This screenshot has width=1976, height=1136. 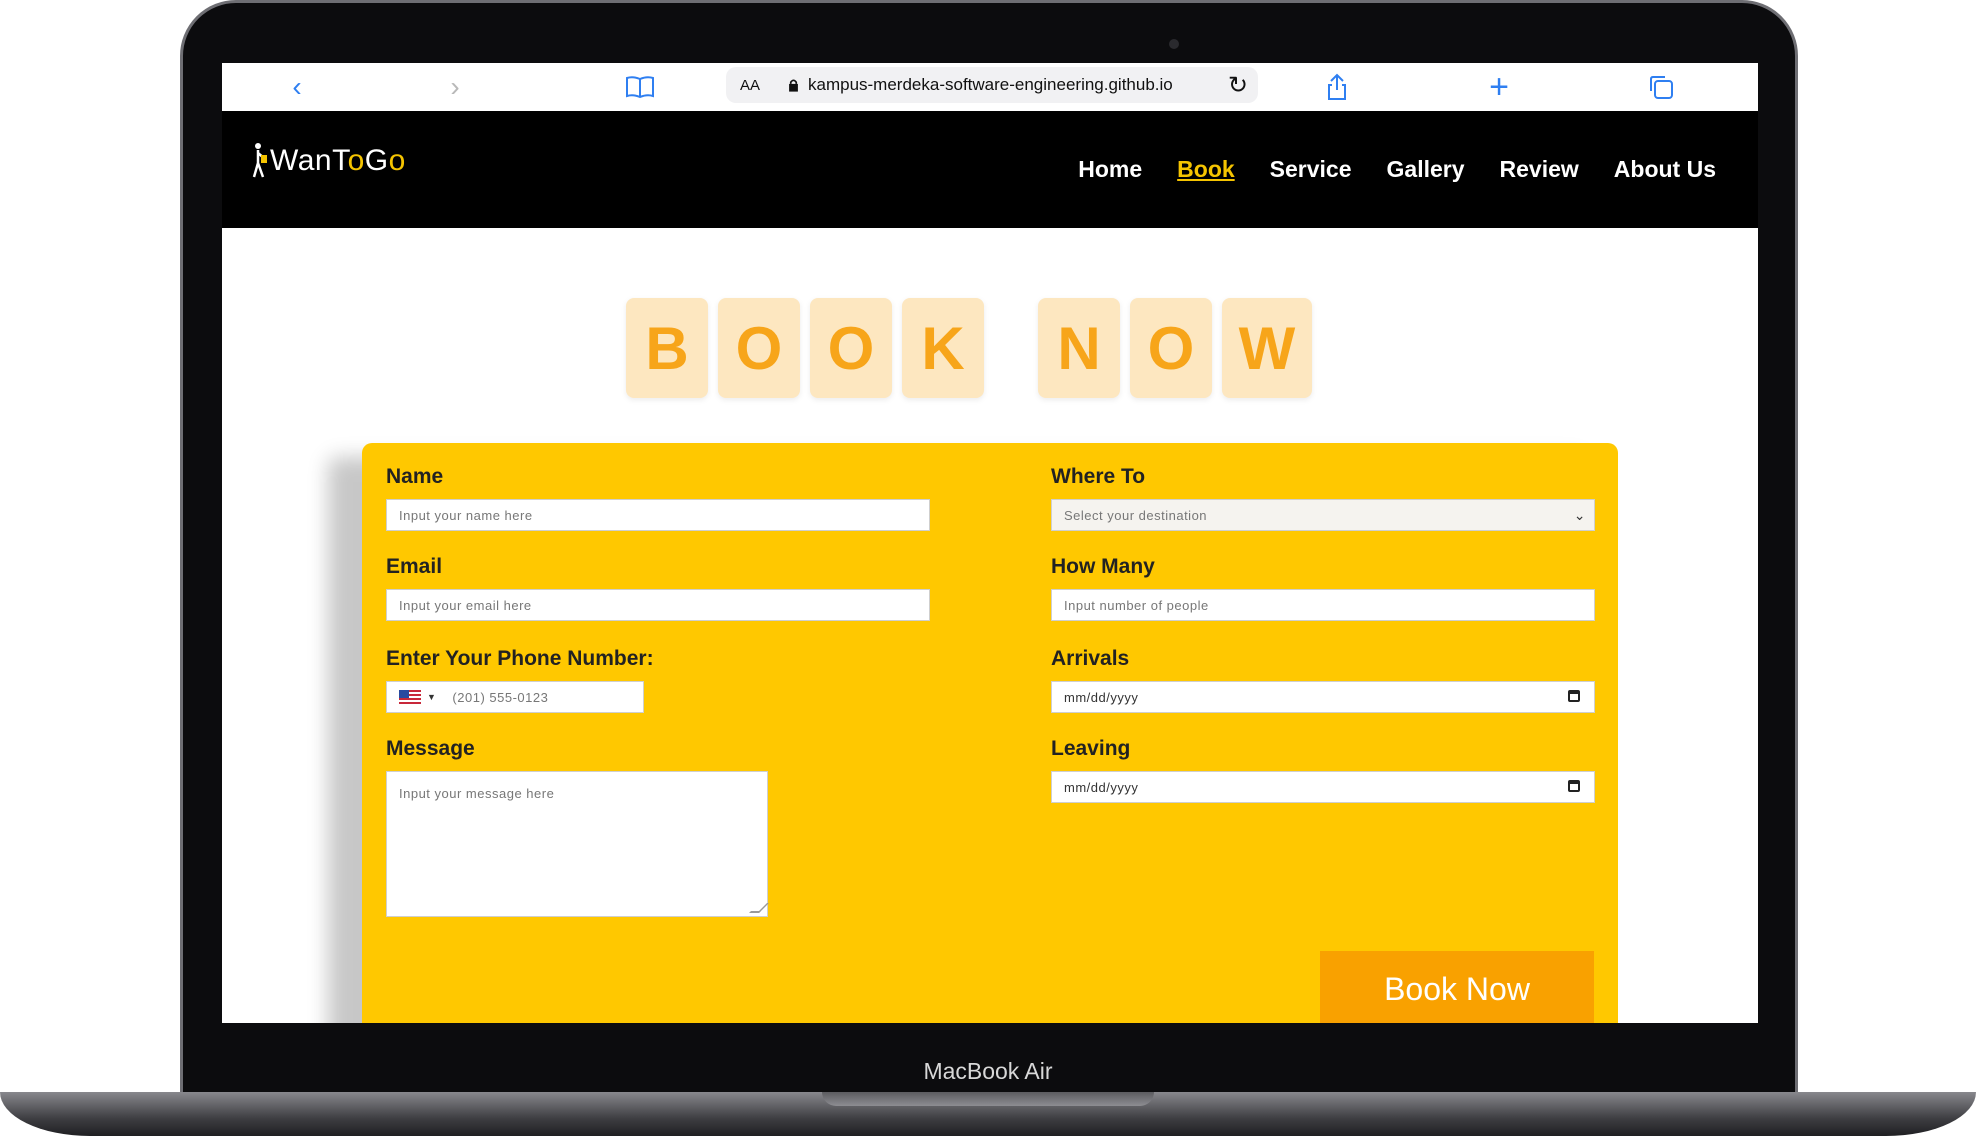 I want to click on where-to-label: Where To, so click(x=1098, y=476).